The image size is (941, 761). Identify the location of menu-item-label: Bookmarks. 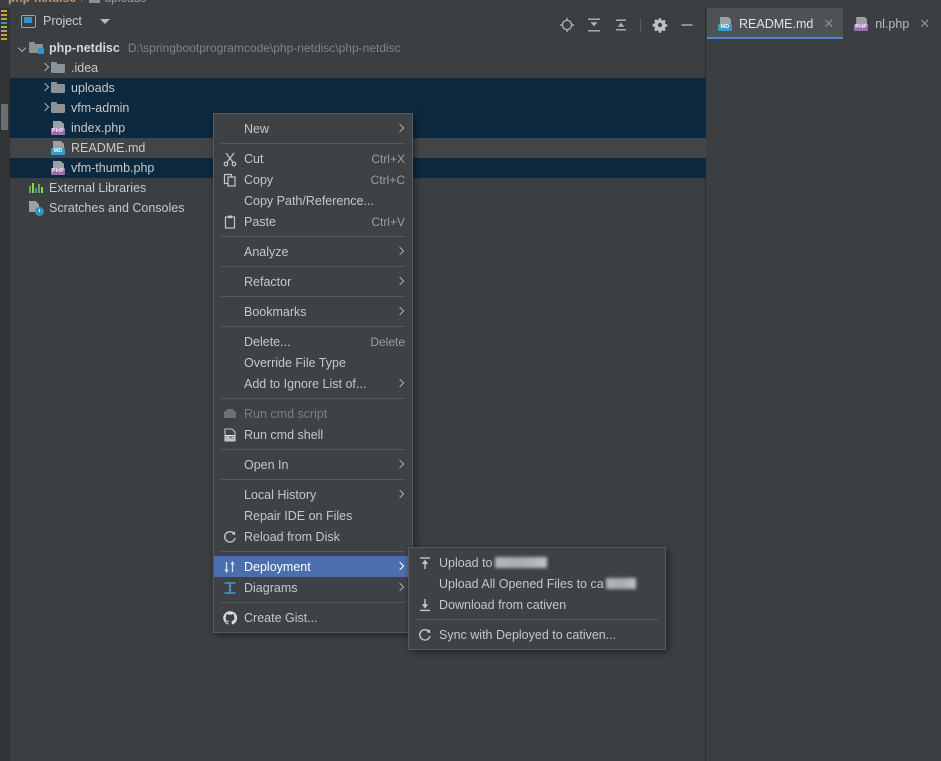
(275, 311).